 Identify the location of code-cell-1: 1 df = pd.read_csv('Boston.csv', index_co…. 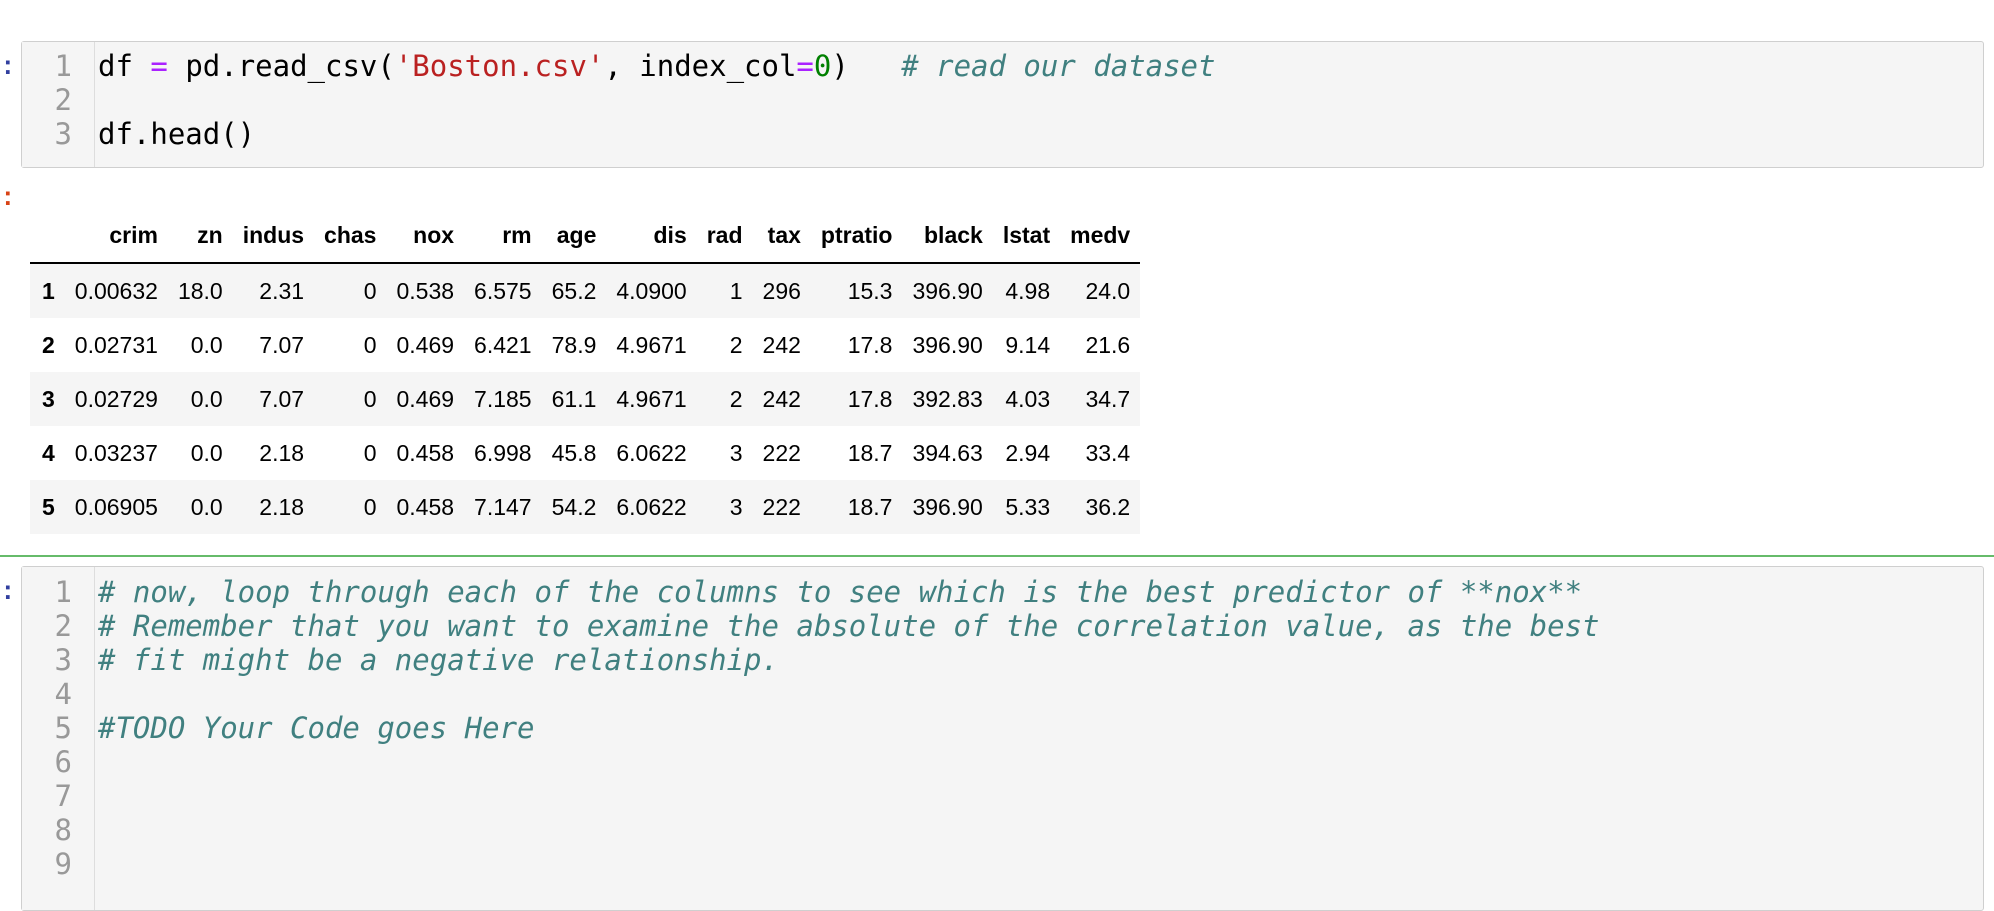
(1002, 104).